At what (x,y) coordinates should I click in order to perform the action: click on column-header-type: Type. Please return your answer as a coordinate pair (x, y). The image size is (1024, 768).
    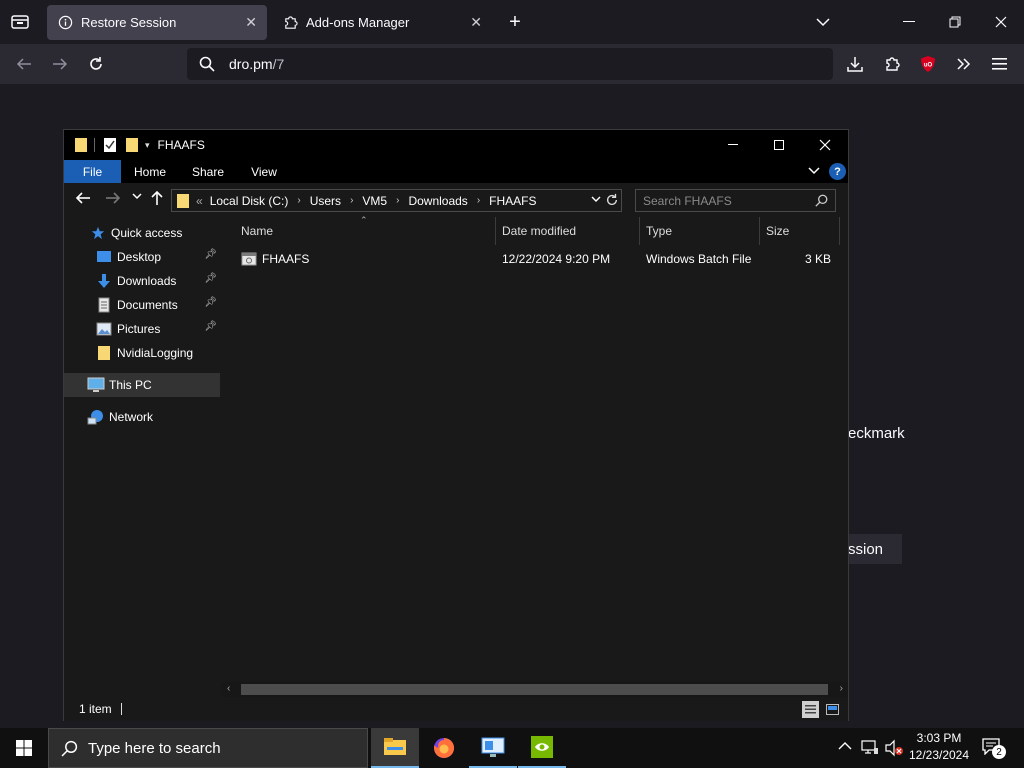
    Looking at the image, I should click on (700, 231).